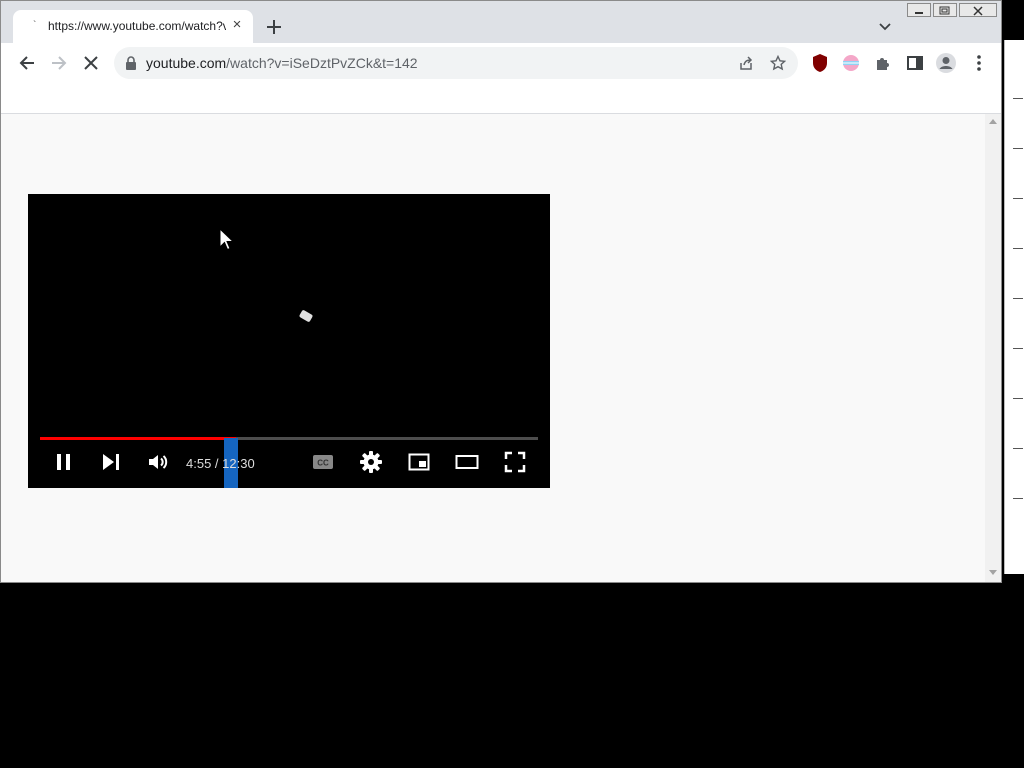 This screenshot has width=1024, height=768. I want to click on desktop-window-edge, so click(1014, 307).